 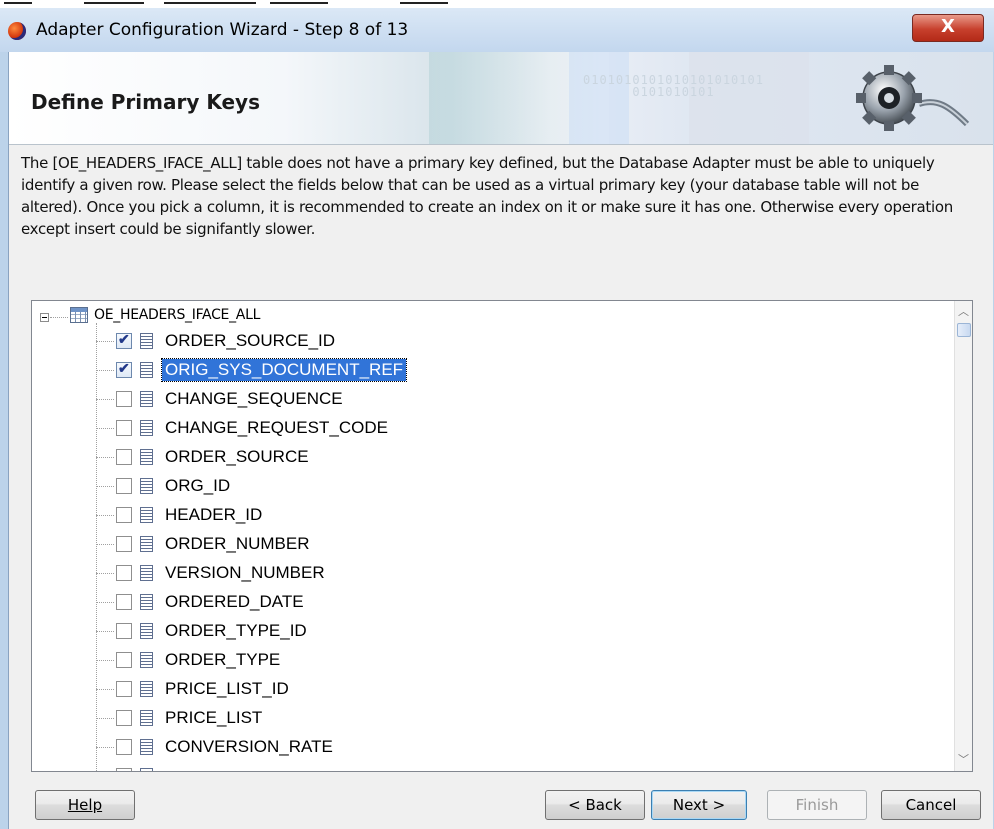 I want to click on column-name-label: VERSION_NUMBER, so click(x=245, y=573).